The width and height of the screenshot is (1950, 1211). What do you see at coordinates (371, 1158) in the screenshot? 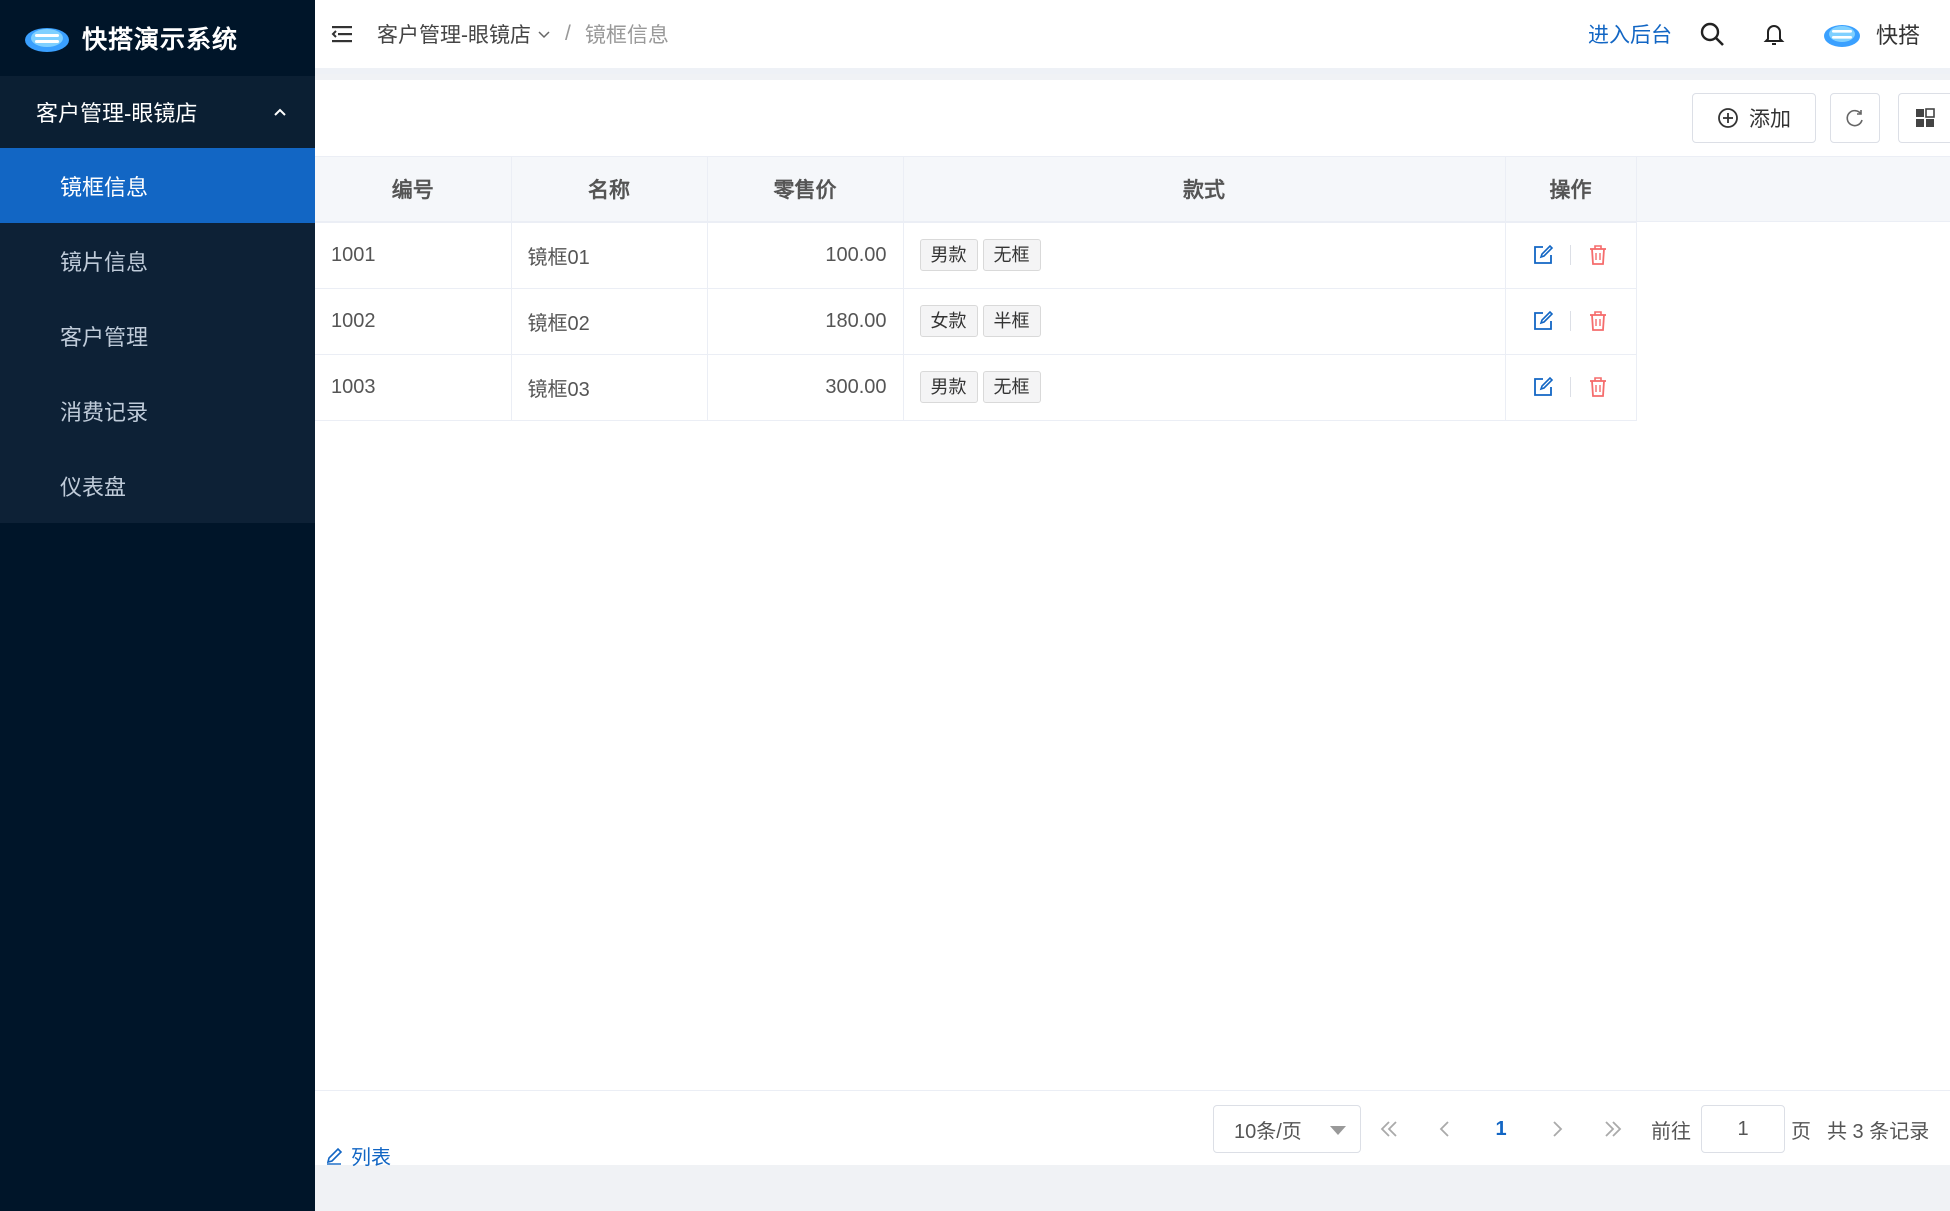
I see `list-view-label: 列表` at bounding box center [371, 1158].